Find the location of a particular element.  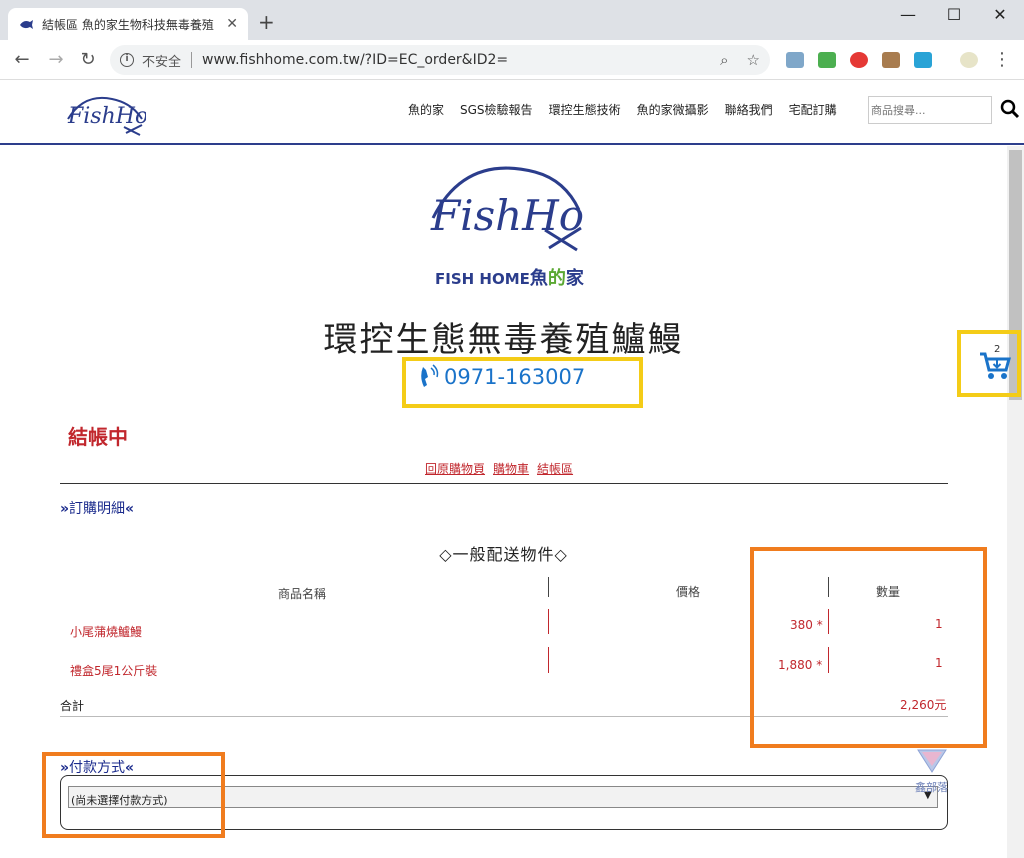

address-separator is located at coordinates (192, 60).